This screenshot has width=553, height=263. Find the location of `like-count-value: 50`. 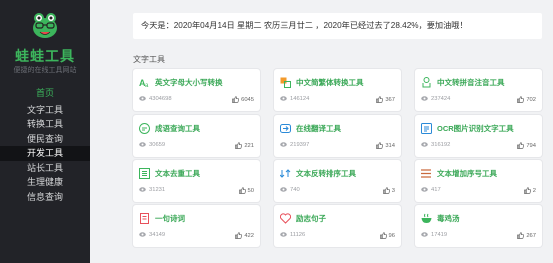

like-count-value: 50 is located at coordinates (250, 191).